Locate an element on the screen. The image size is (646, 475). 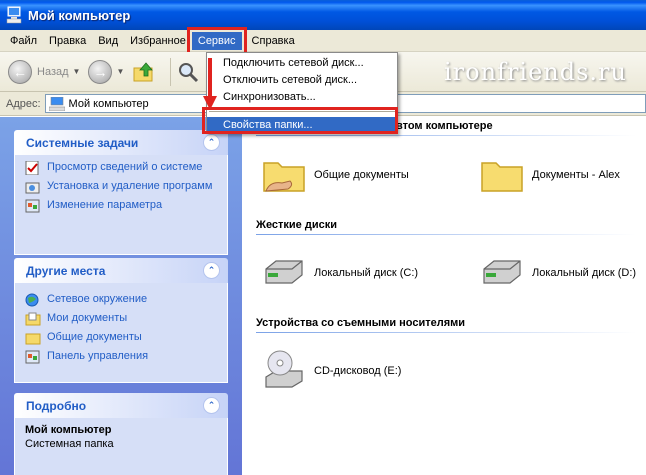
details-panel: Подробно ⌃ Мой компьютер Системная папка is located at coordinates (121, 434).